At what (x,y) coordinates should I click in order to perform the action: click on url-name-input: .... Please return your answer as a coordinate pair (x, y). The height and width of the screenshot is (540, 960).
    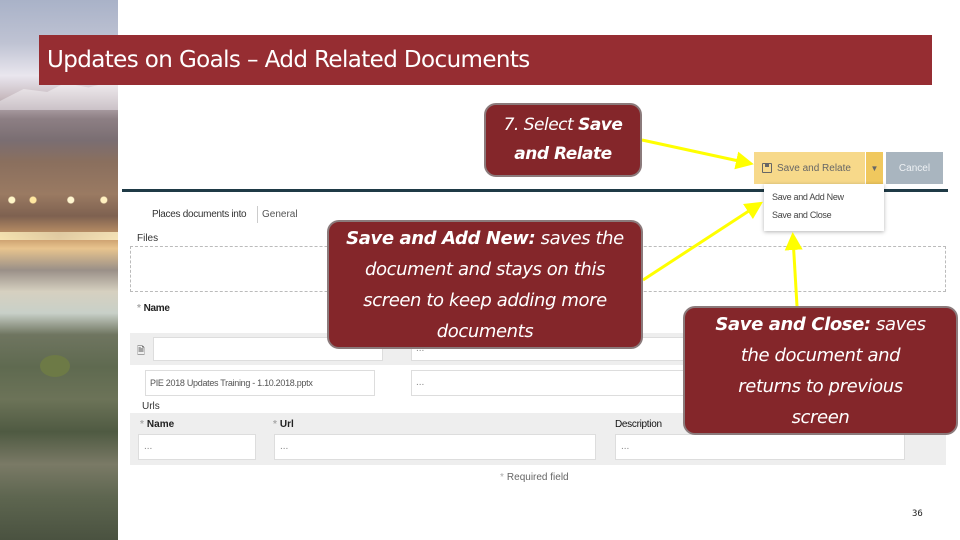
    Looking at the image, I should click on (197, 447).